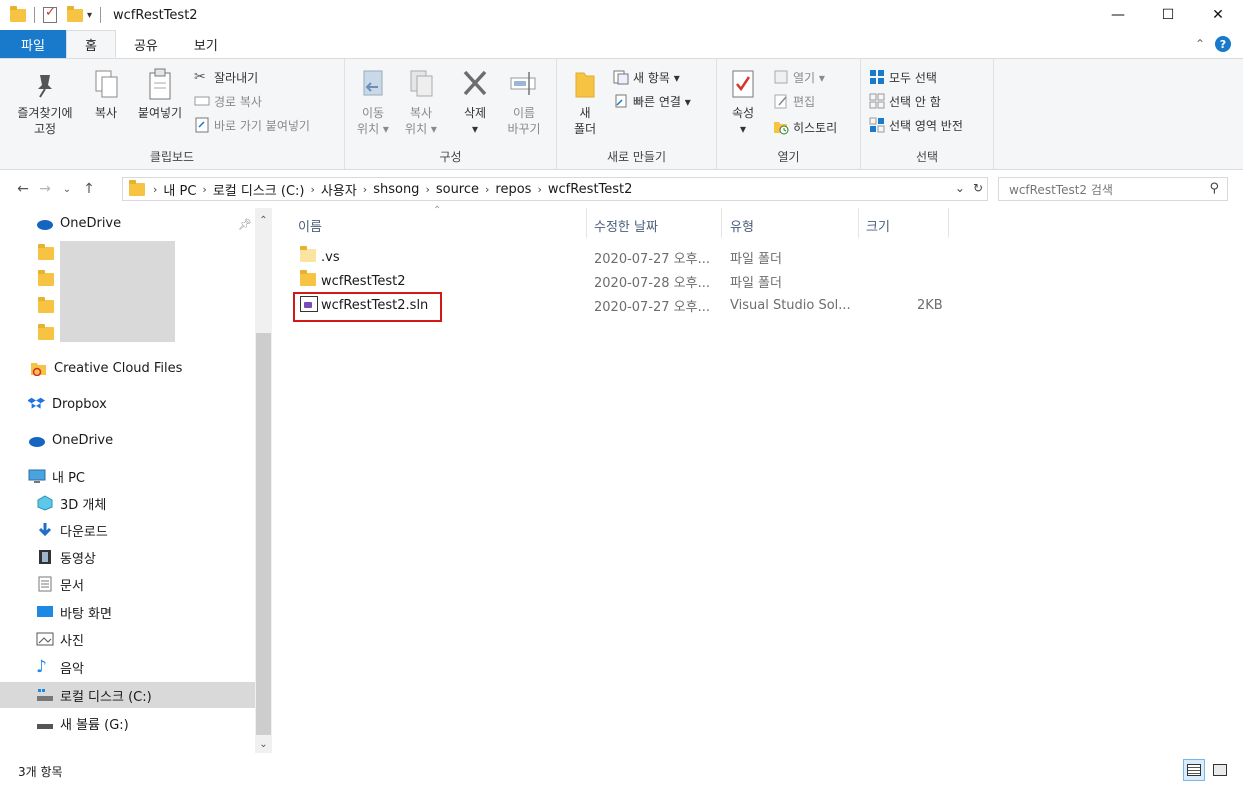  Describe the element at coordinates (263, 220) in the screenshot. I see `scroll-up-arrow-icon: ⌃` at that location.